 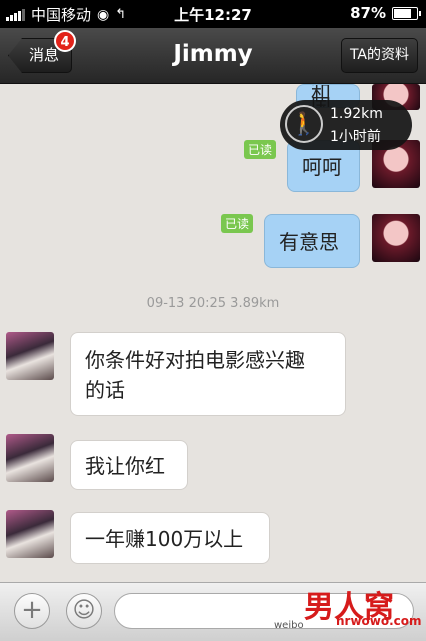 What do you see at coordinates (356, 114) in the screenshot?
I see `location-distance: 1.92km` at bounding box center [356, 114].